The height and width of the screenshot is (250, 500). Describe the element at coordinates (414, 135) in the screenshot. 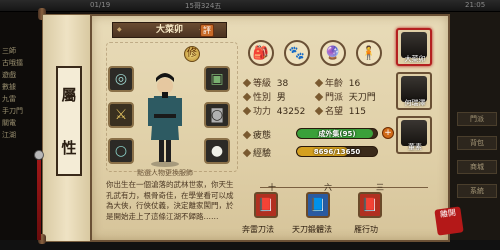

I see `party-member-3: 董素` at that location.